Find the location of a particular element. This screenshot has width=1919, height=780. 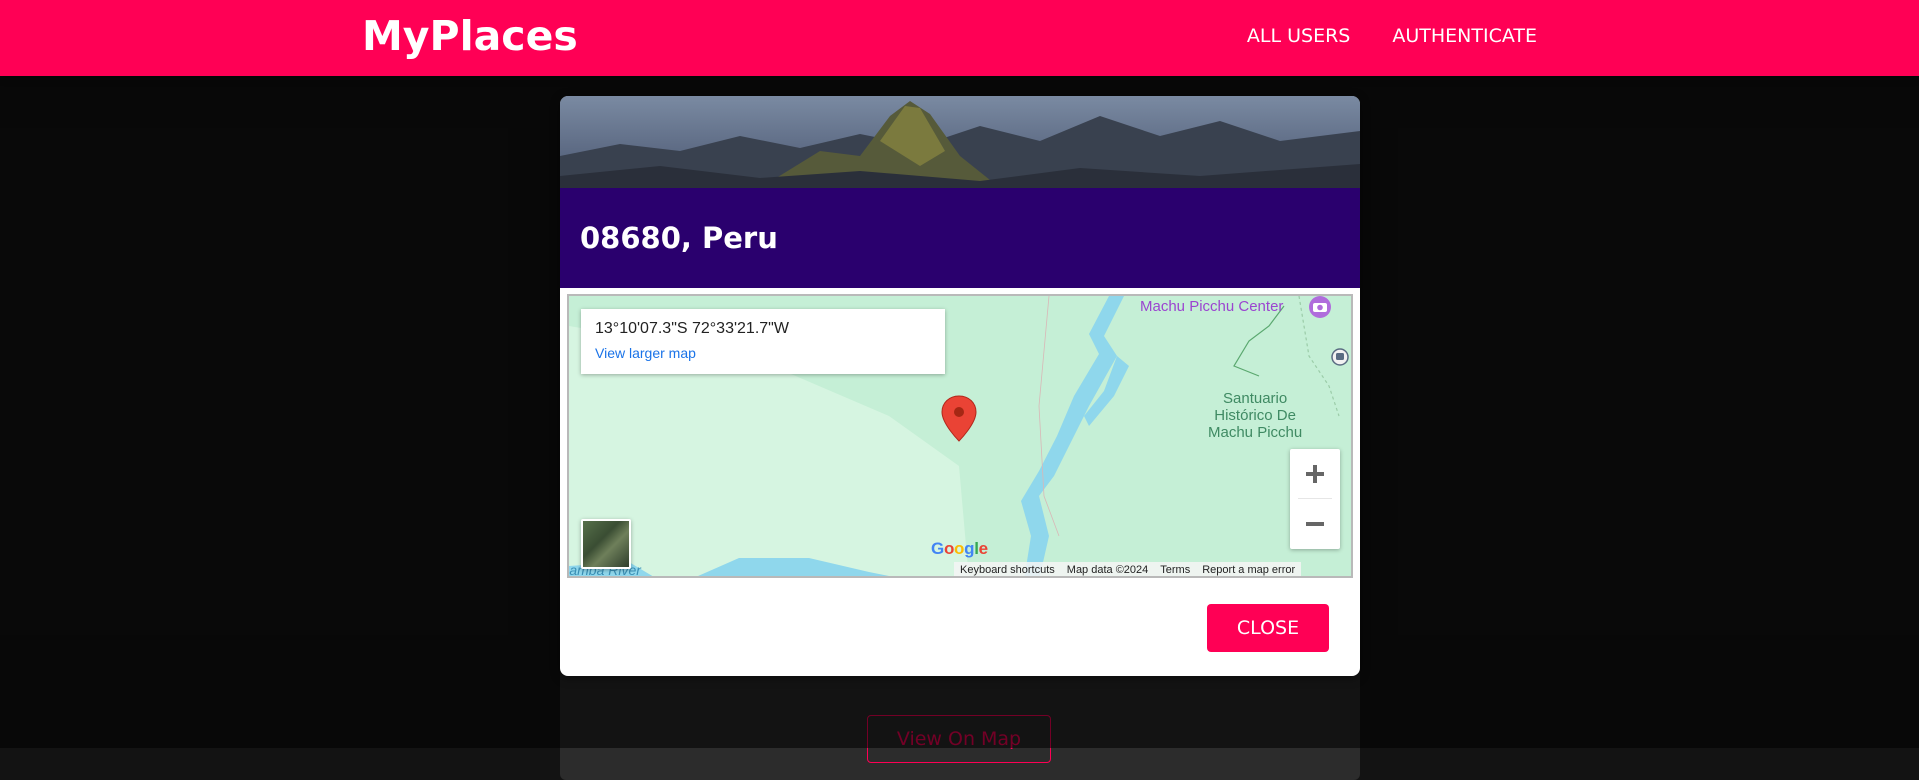

camera-icon is located at coordinates (1320, 307).